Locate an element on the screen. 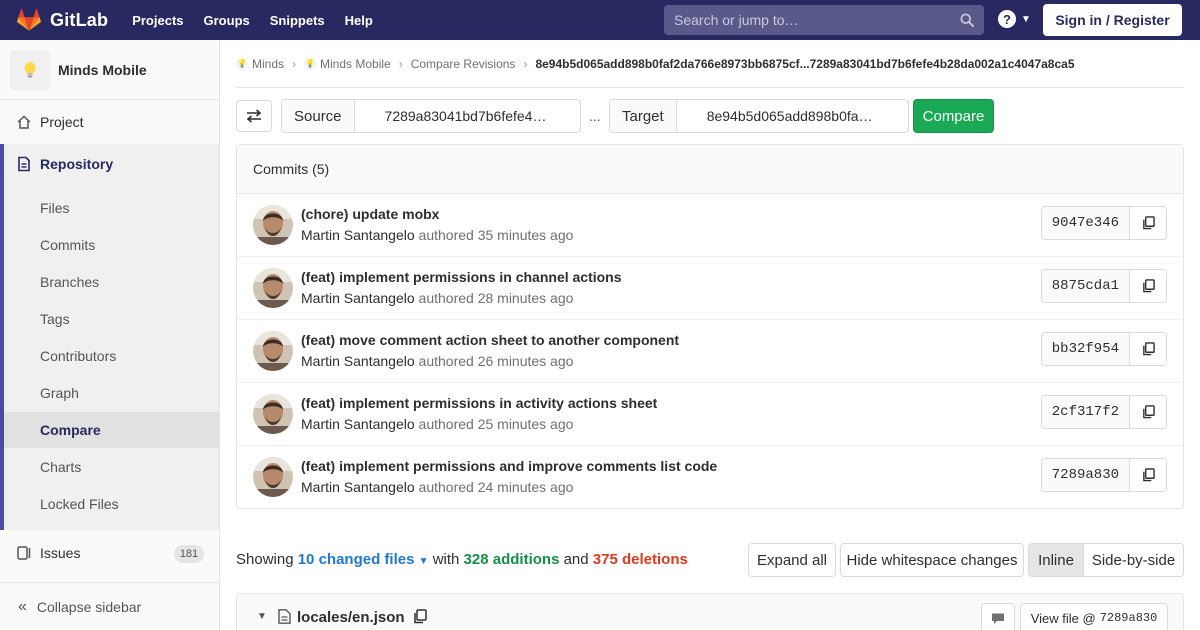 The image size is (1200, 630). sidebar-item-commits: Commits is located at coordinates (67, 245).